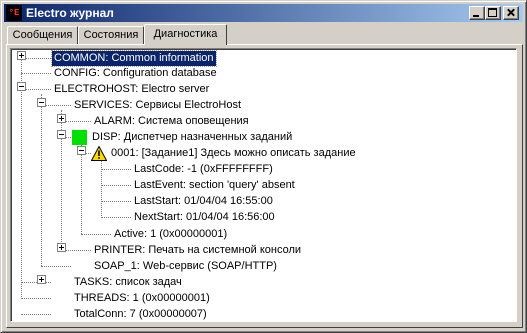 The image size is (527, 333). I want to click on tree-node-label: LastCode: -1 (0xFFFFFFFF), so click(203, 169).